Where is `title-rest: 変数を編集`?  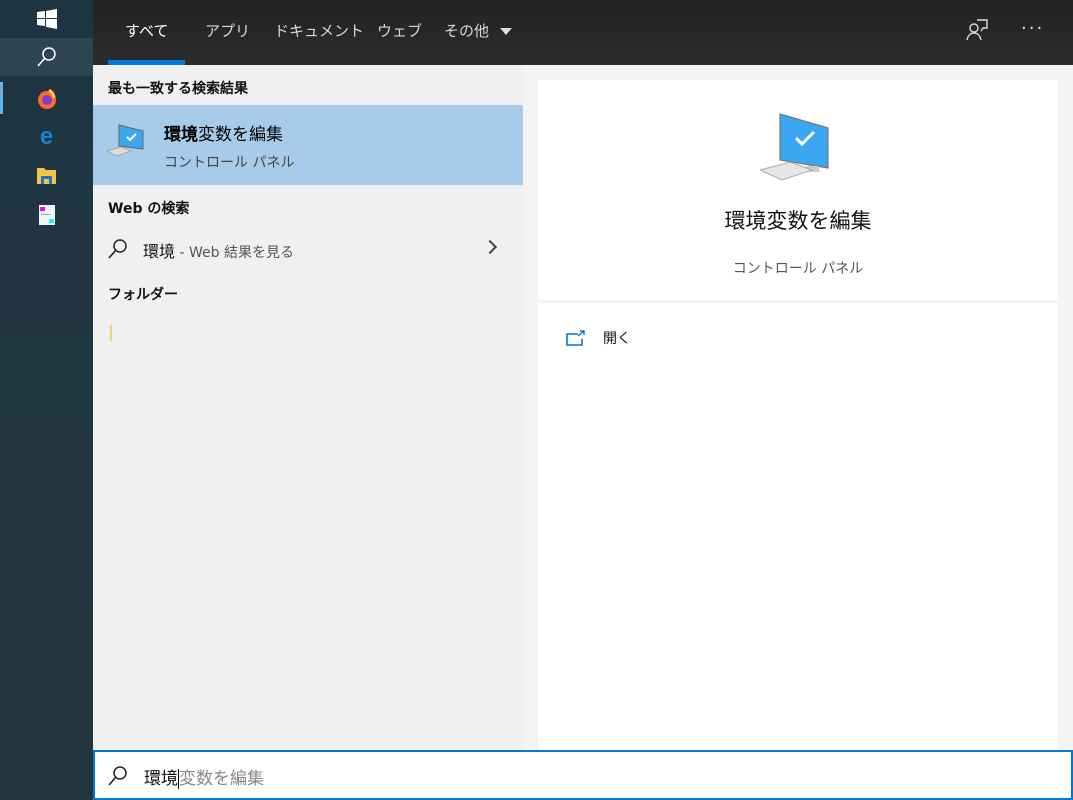 title-rest: 変数を編集 is located at coordinates (240, 135).